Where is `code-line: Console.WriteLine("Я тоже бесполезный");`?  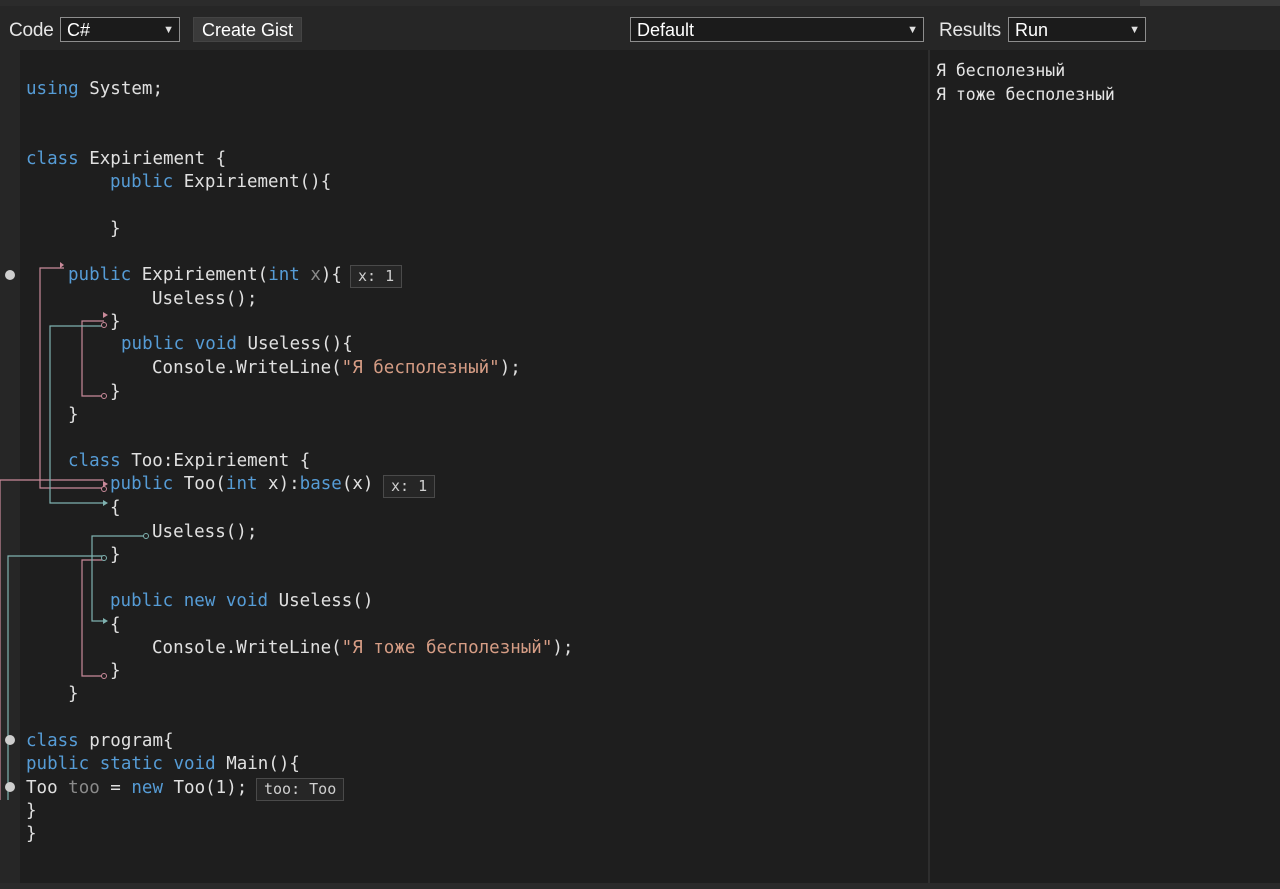
code-line: Console.WriteLine("Я тоже бесполезный"); is located at coordinates (363, 648).